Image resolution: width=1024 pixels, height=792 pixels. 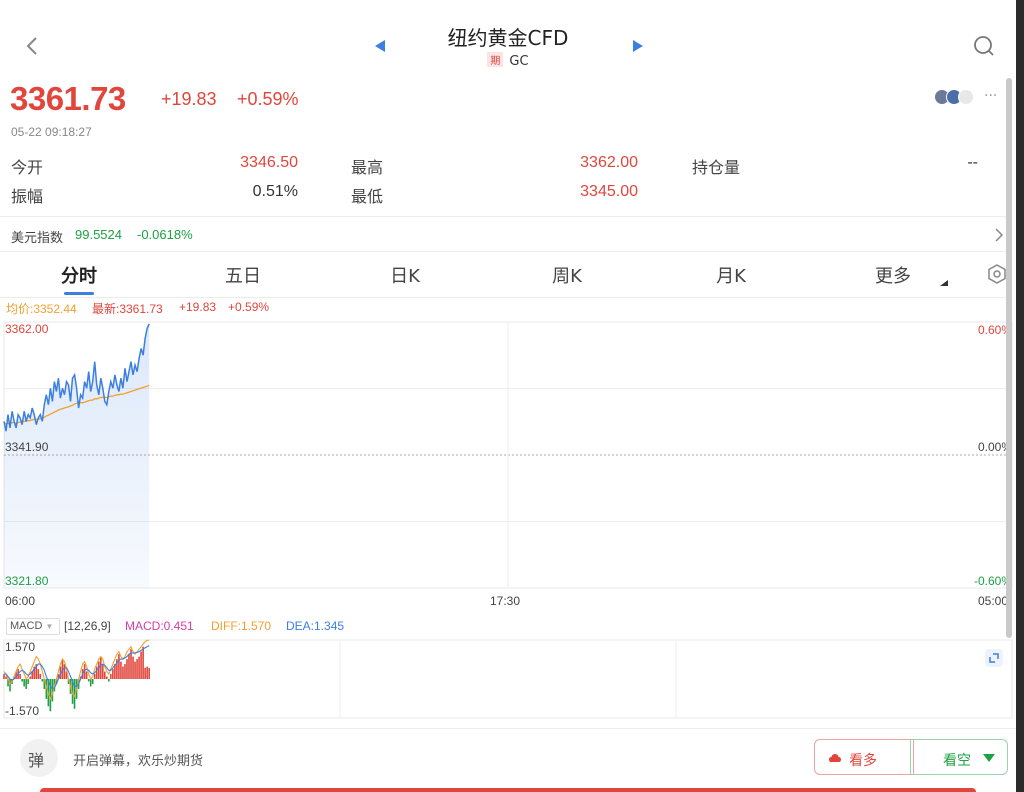 What do you see at coordinates (41, 309) in the screenshot?
I see `avg-price-legend: 均价:3352.44` at bounding box center [41, 309].